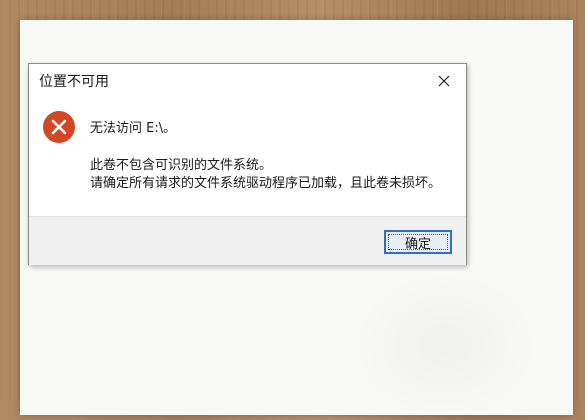 The height and width of the screenshot is (420, 585). What do you see at coordinates (74, 82) in the screenshot?
I see `dialog-title: 位置不可用` at bounding box center [74, 82].